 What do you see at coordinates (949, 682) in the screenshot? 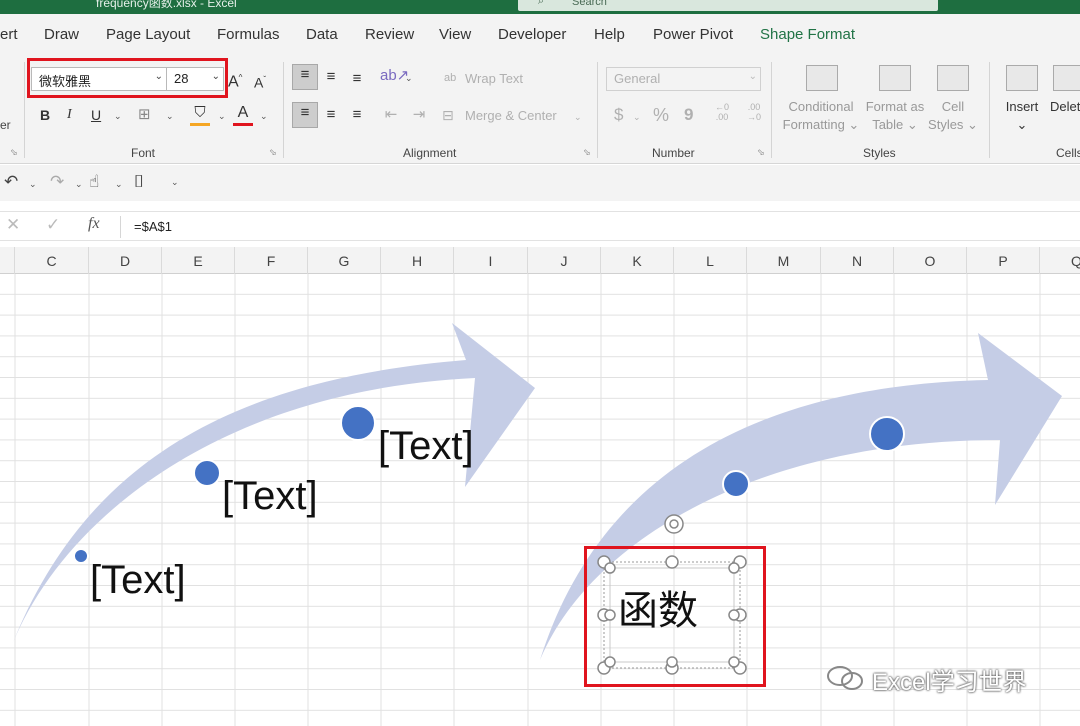
I see `watermark-text: Excel学习世界` at bounding box center [949, 682].